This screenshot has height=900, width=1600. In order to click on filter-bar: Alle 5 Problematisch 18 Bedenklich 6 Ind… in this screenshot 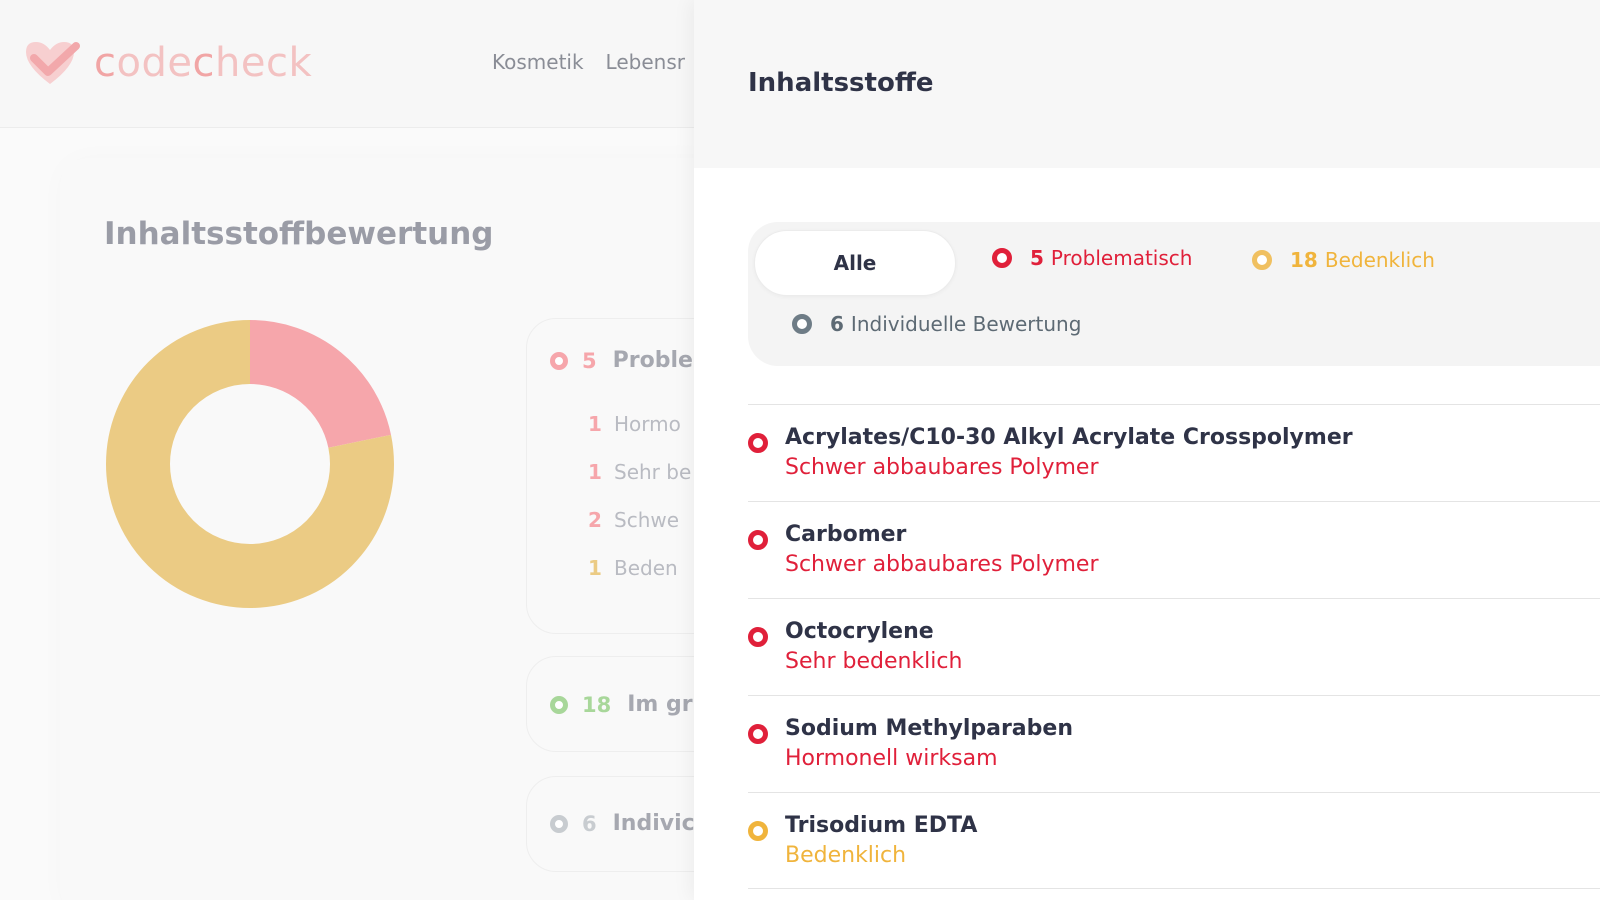, I will do `click(1174, 294)`.